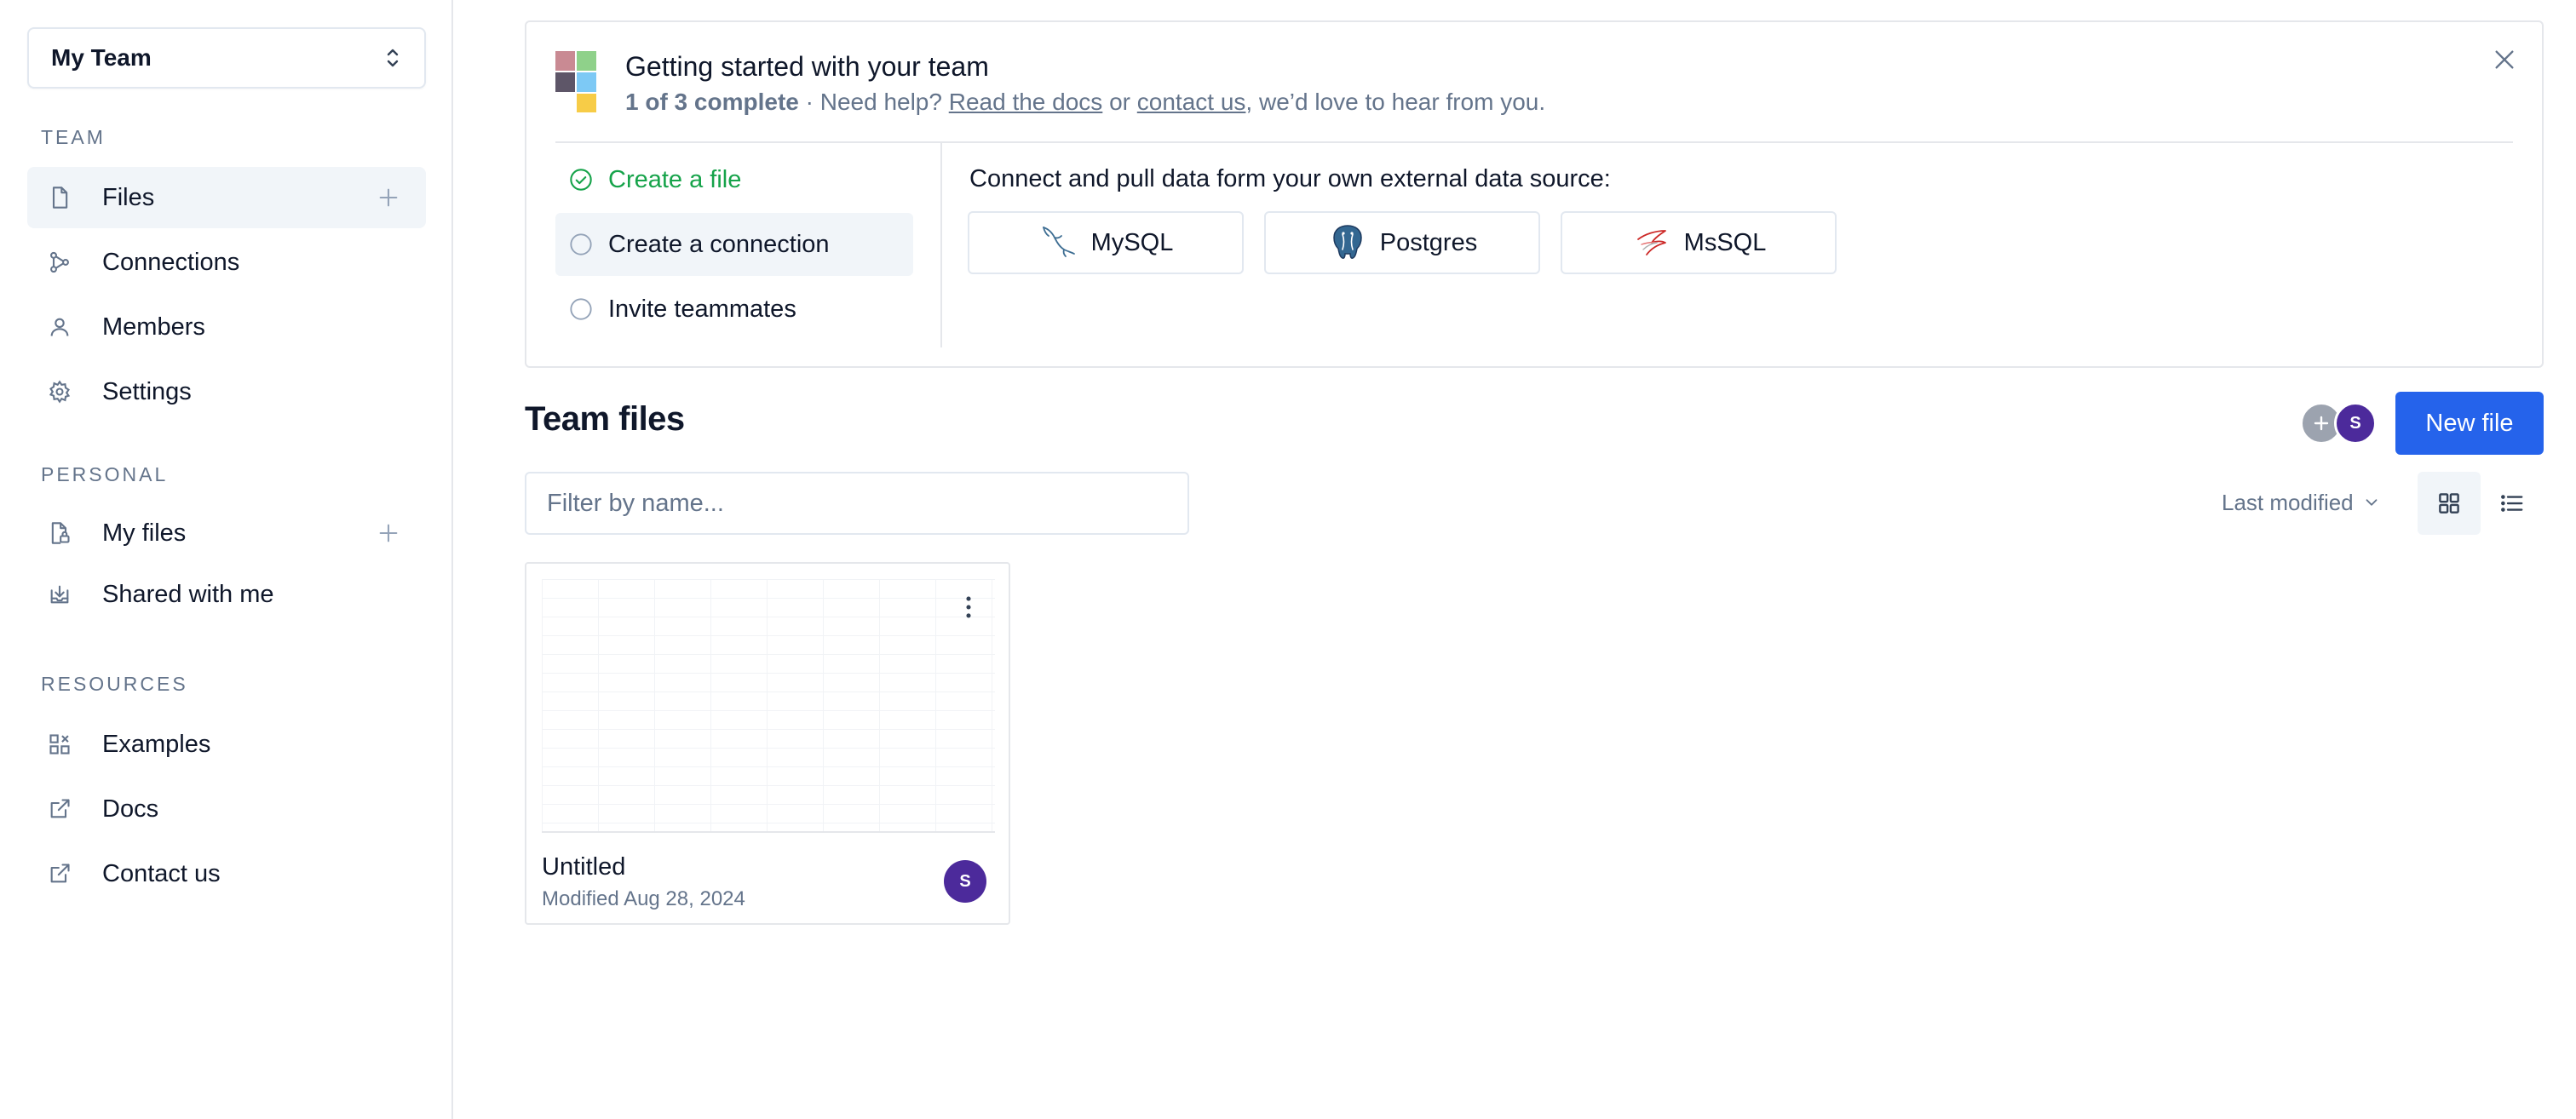 The height and width of the screenshot is (1119, 2576). What do you see at coordinates (1651, 242) in the screenshot?
I see `mssql-icon` at bounding box center [1651, 242].